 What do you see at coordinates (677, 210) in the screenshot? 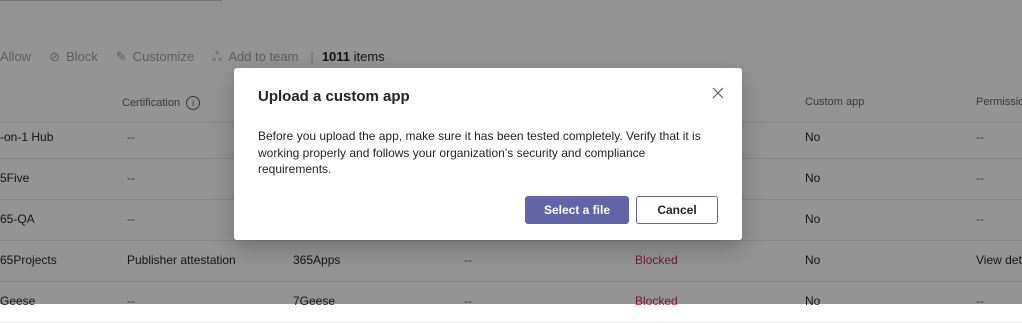
I see `cancel-button: Cancel` at bounding box center [677, 210].